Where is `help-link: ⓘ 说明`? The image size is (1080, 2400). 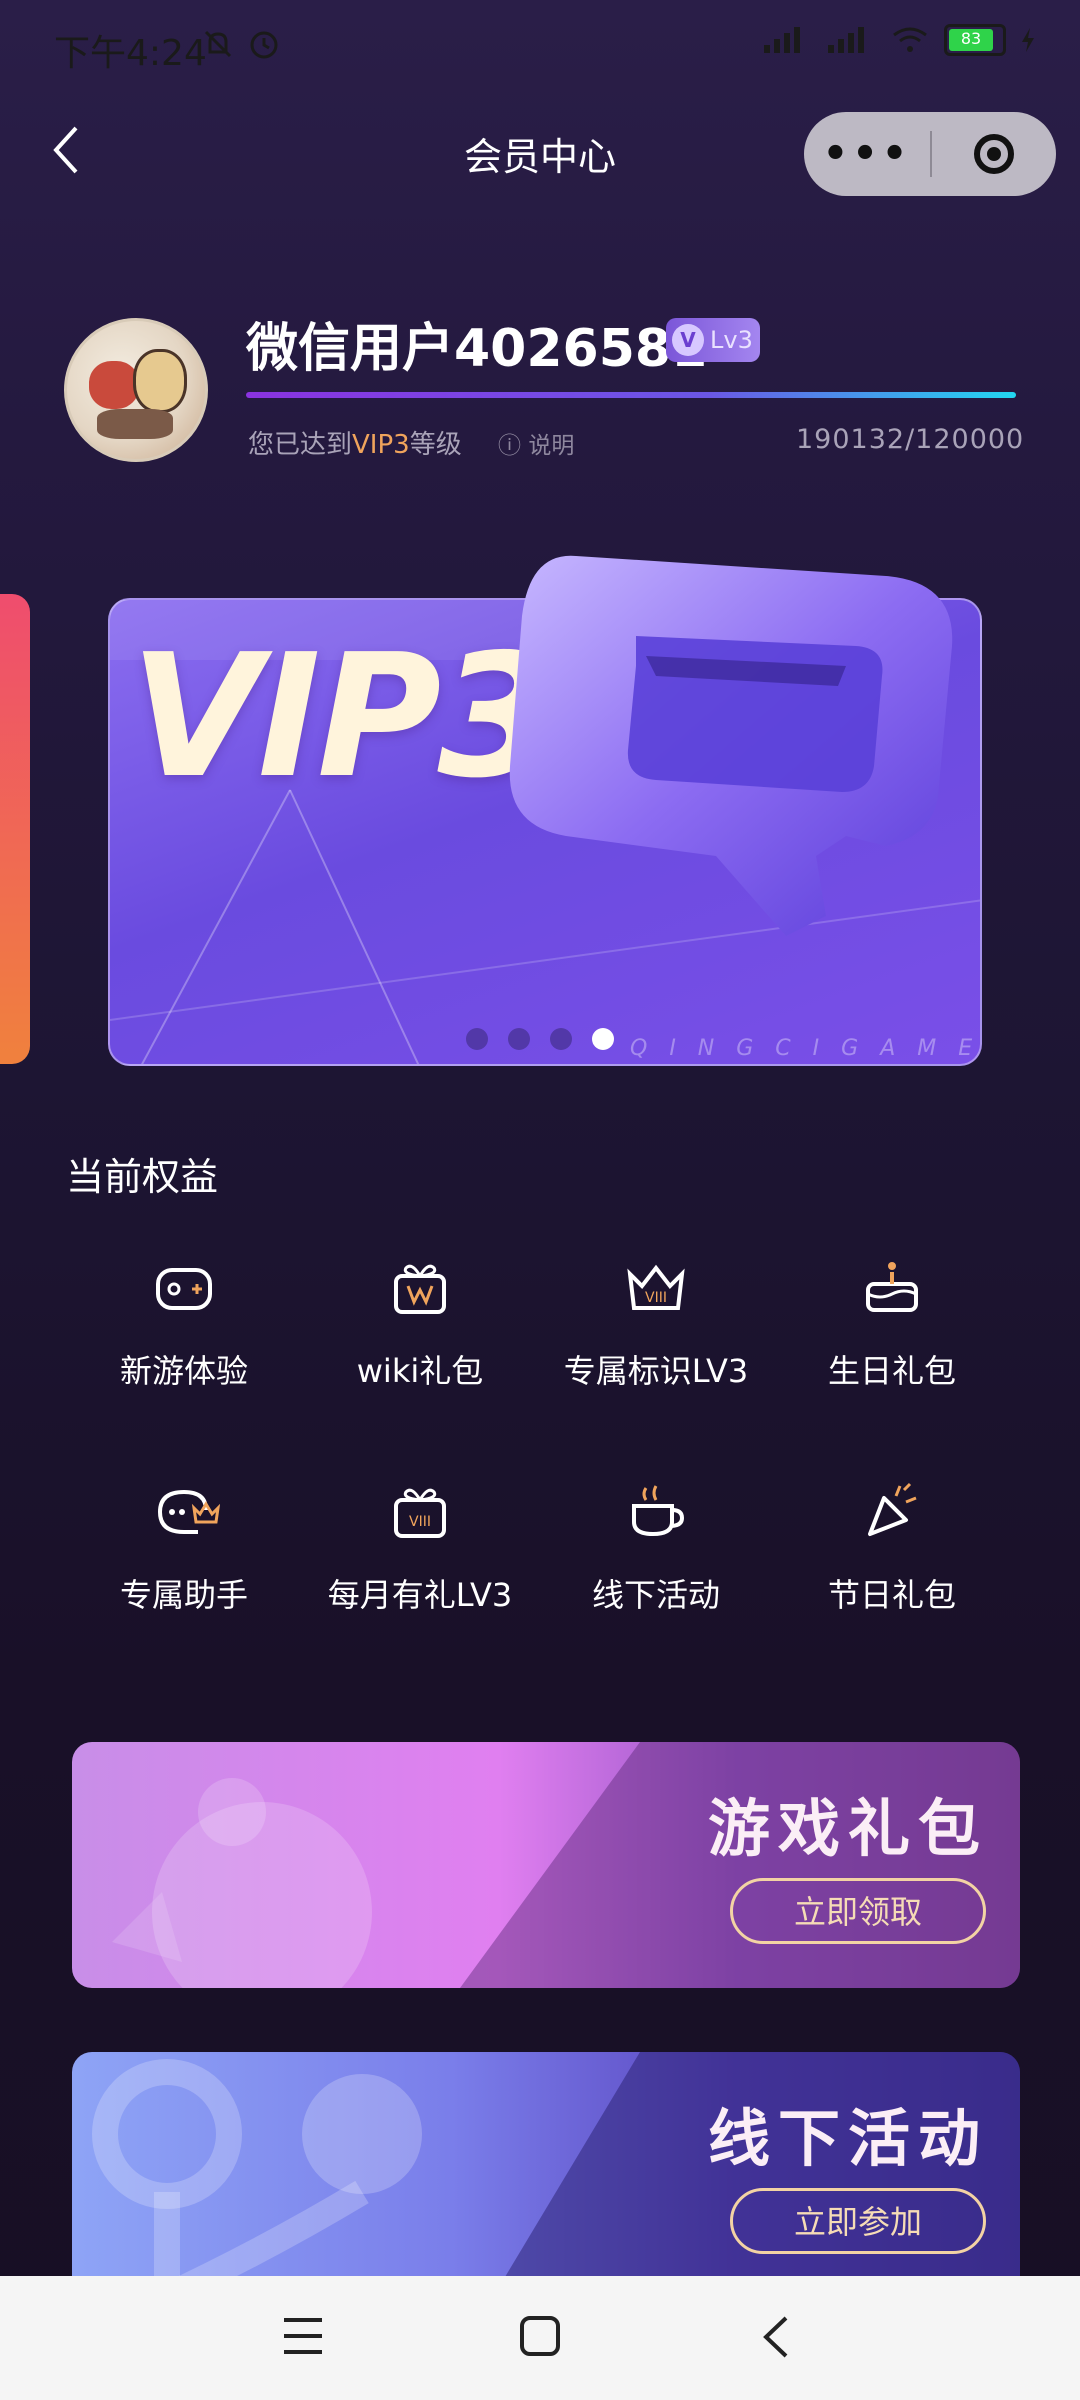 help-link: ⓘ 说明 is located at coordinates (536, 443).